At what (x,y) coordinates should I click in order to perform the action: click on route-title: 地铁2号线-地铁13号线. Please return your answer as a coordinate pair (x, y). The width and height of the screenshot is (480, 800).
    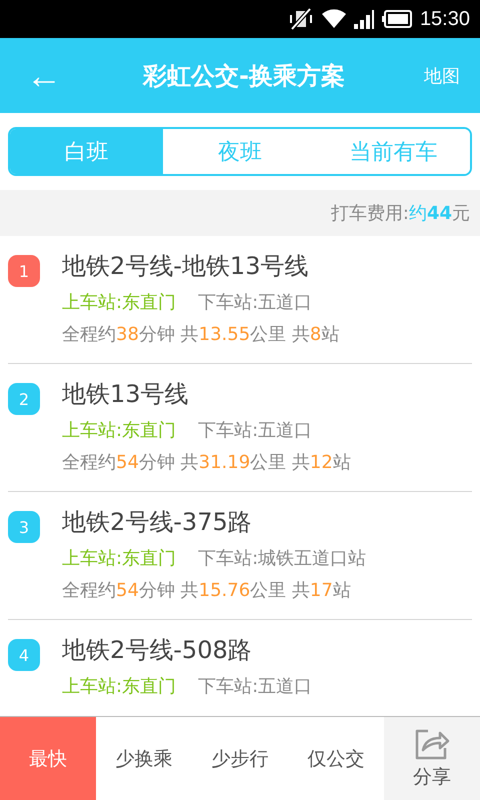
    Looking at the image, I should click on (186, 266).